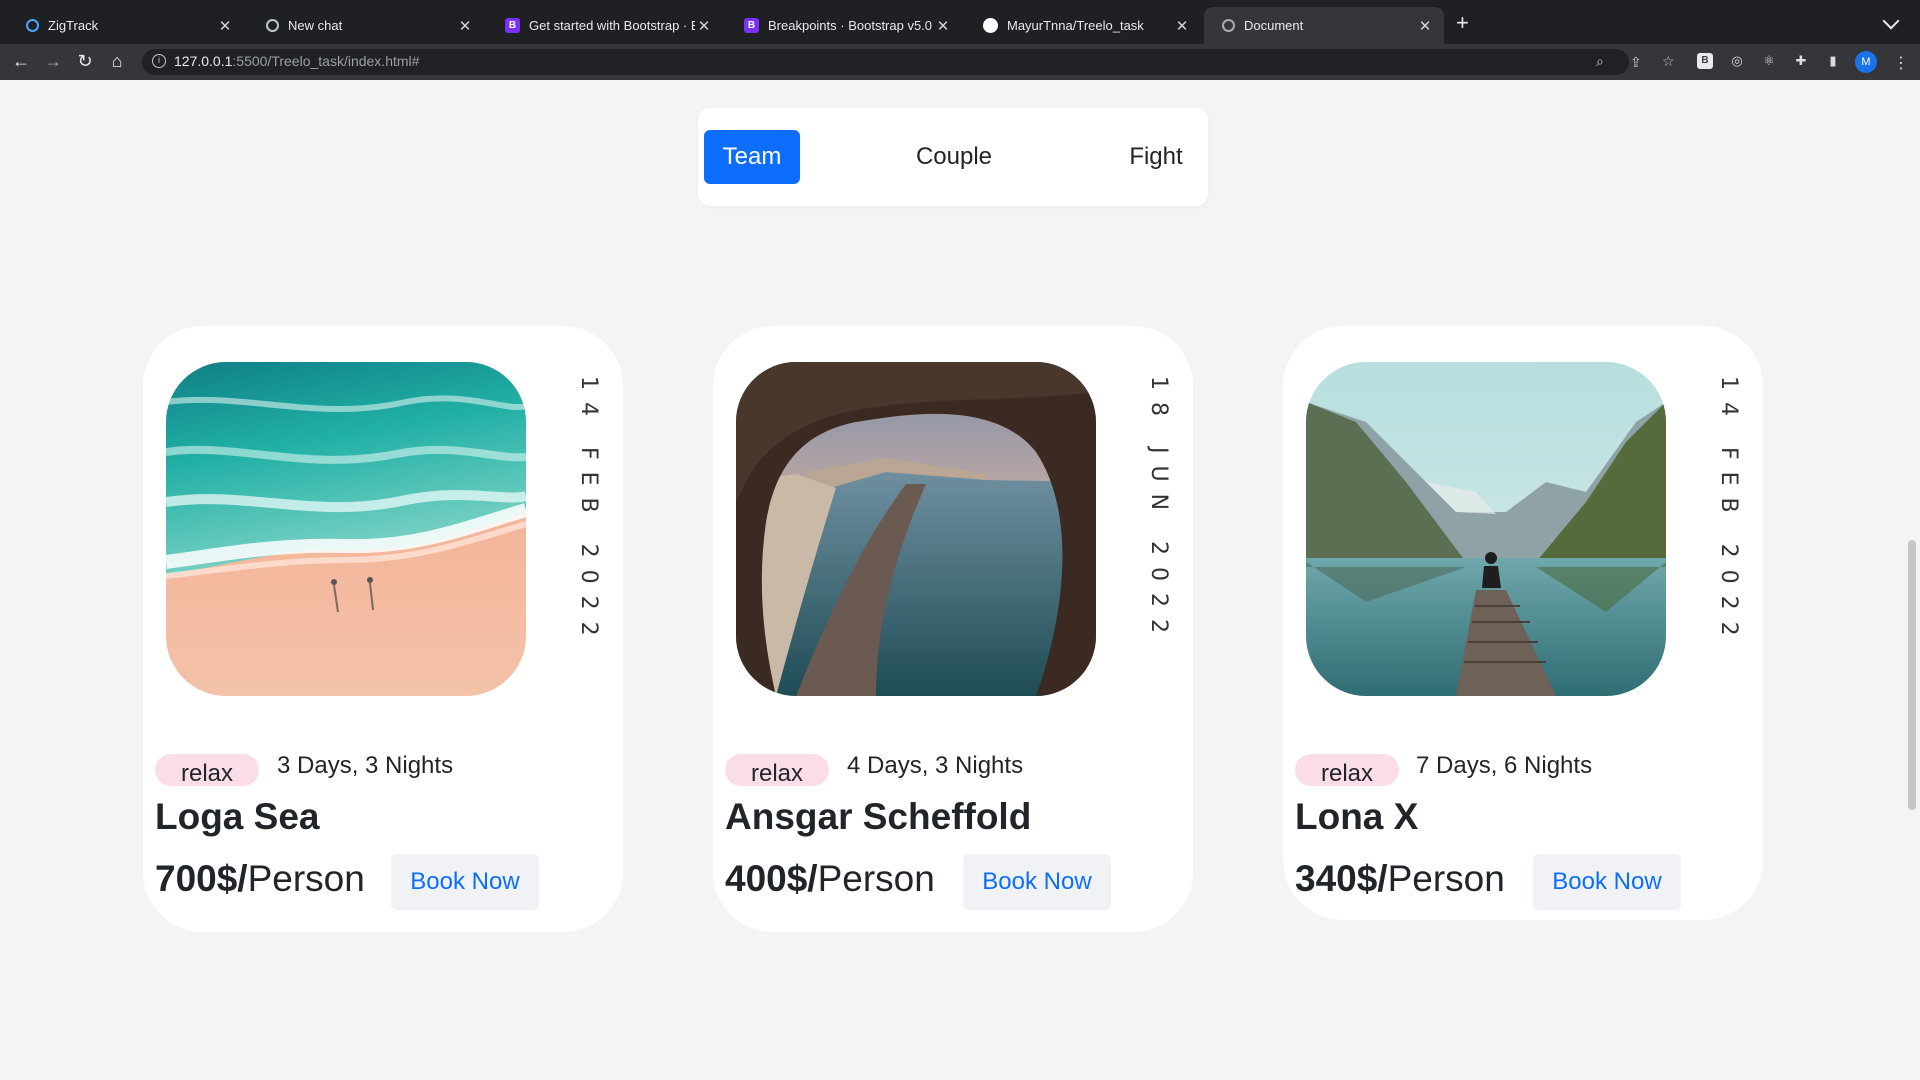  I want to click on browser-tab: New chat ✕, so click(366, 25).